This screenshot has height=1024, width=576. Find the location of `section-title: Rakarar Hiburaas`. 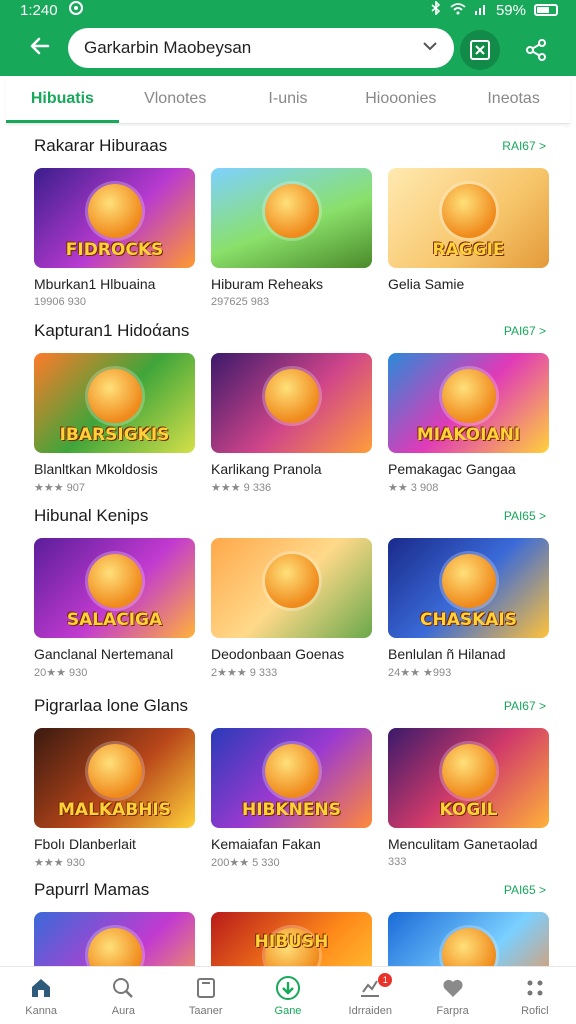

section-title: Rakarar Hiburaas is located at coordinates (101, 145).